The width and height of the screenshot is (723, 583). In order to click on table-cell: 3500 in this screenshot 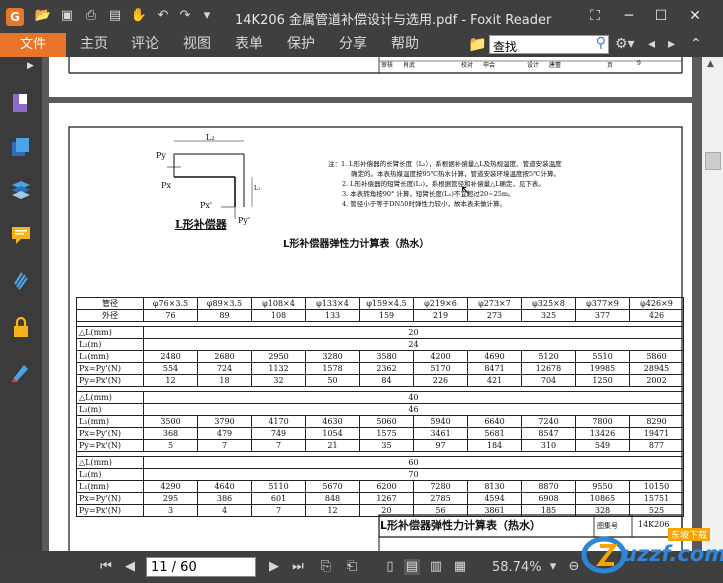, I will do `click(170, 421)`.